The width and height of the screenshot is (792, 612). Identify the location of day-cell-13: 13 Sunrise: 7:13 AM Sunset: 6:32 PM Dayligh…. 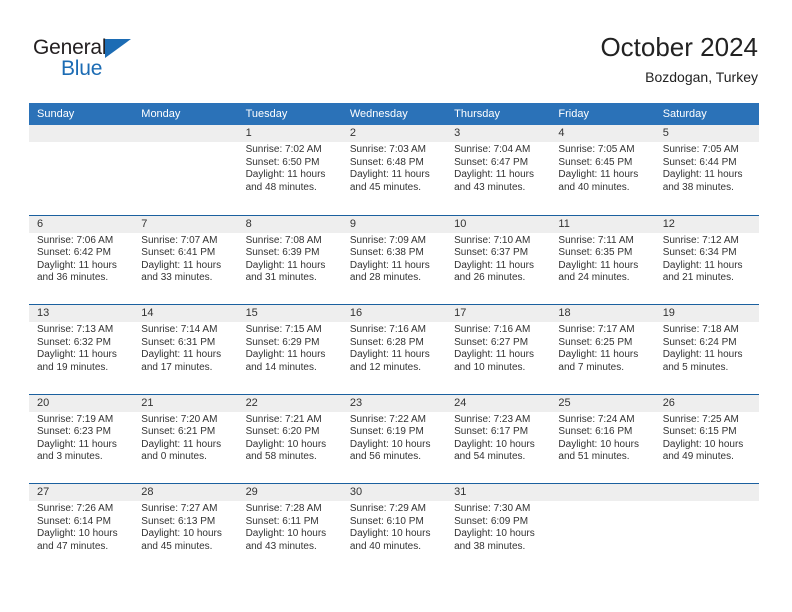
(81, 349).